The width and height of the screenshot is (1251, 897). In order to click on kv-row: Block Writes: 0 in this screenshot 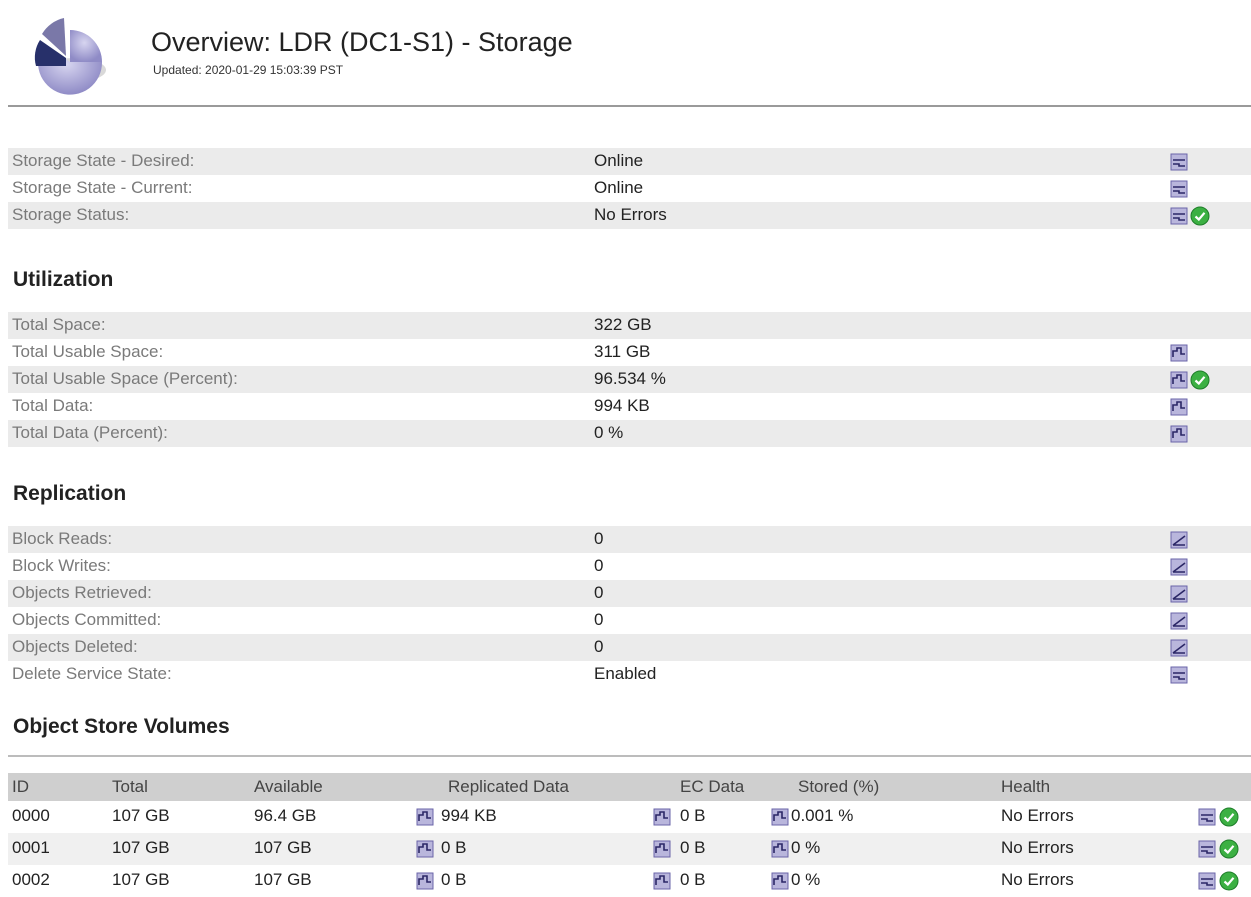, I will do `click(629, 566)`.